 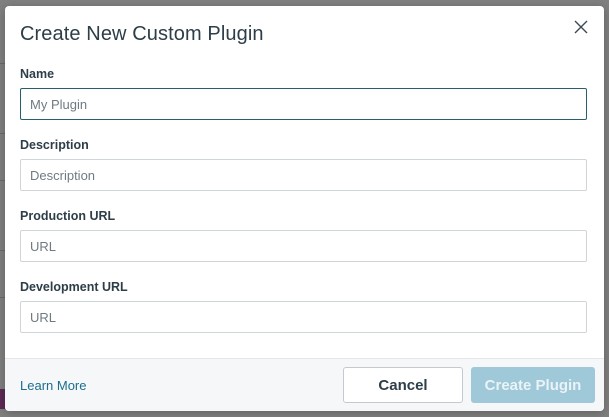 I want to click on cancel-button: Cancel, so click(x=403, y=385).